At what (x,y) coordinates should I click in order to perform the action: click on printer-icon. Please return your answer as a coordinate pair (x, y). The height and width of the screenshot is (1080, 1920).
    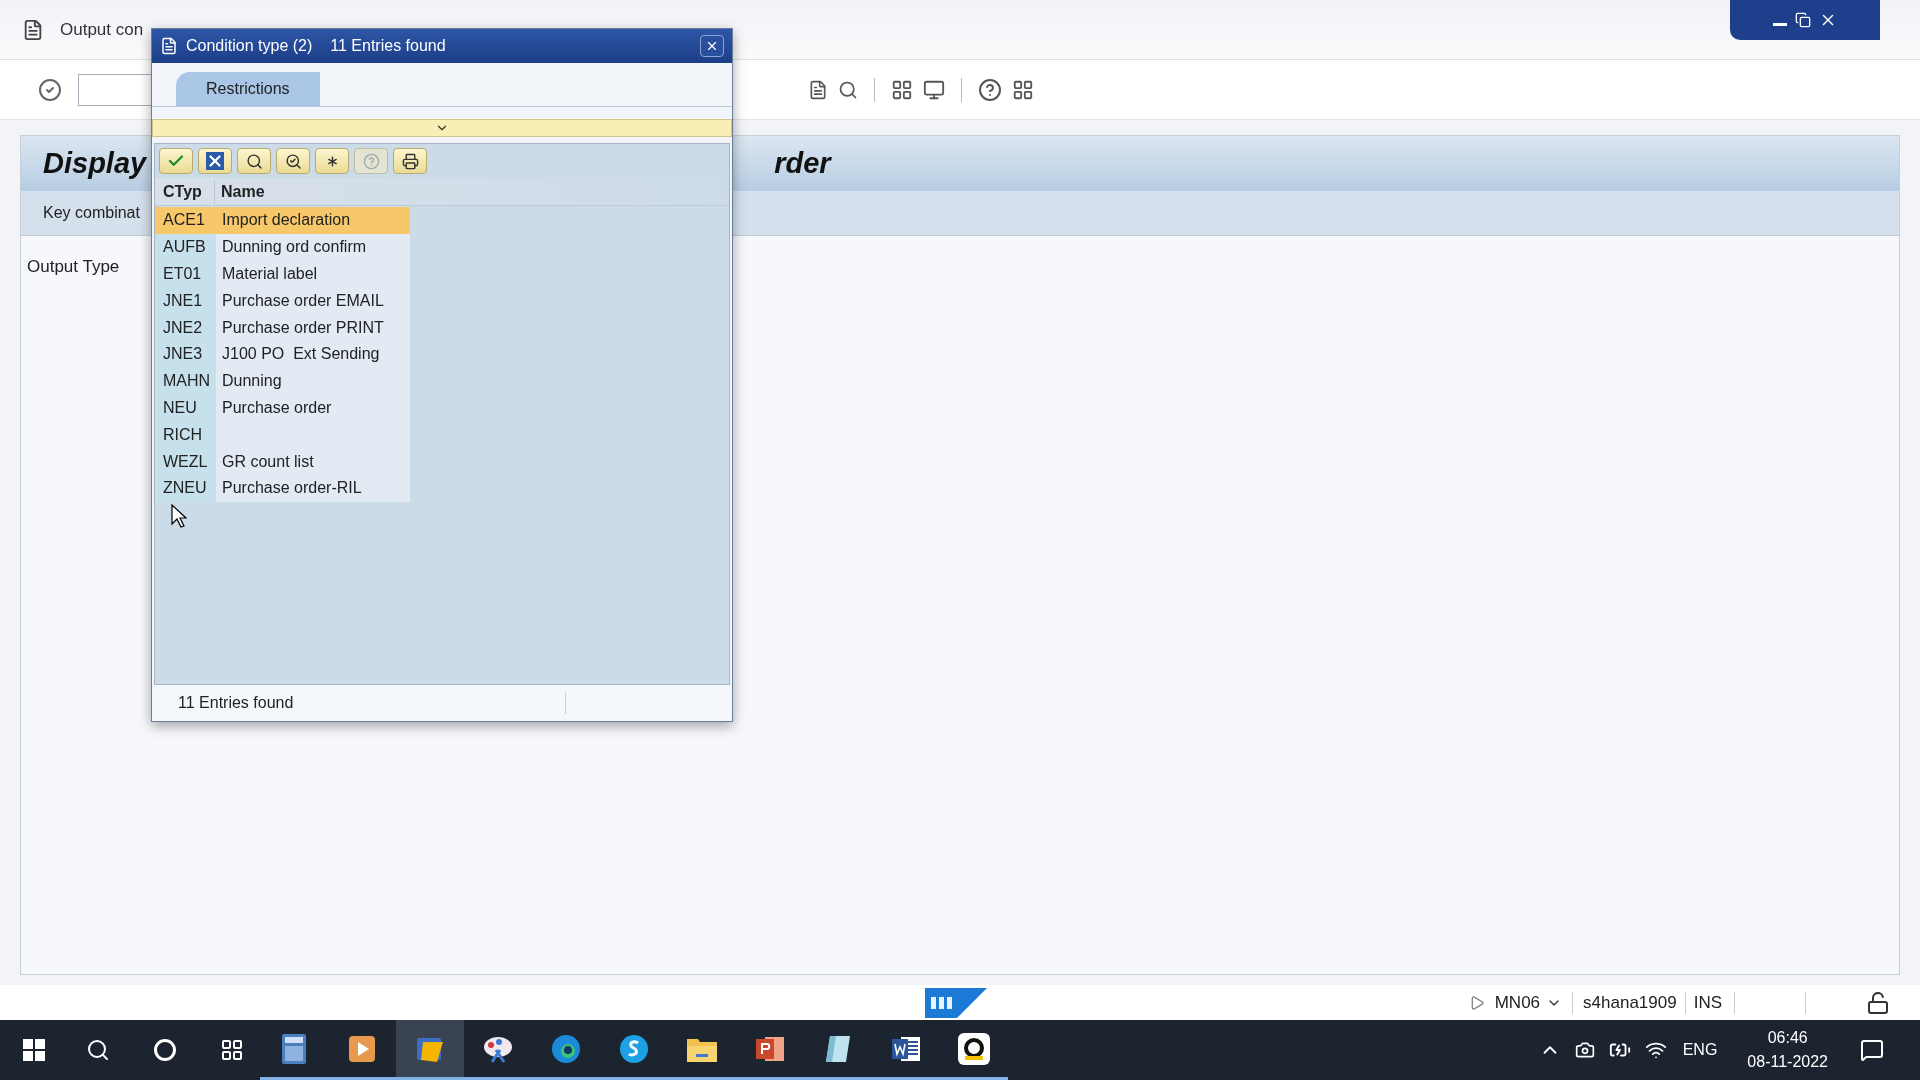
    Looking at the image, I should click on (410, 161).